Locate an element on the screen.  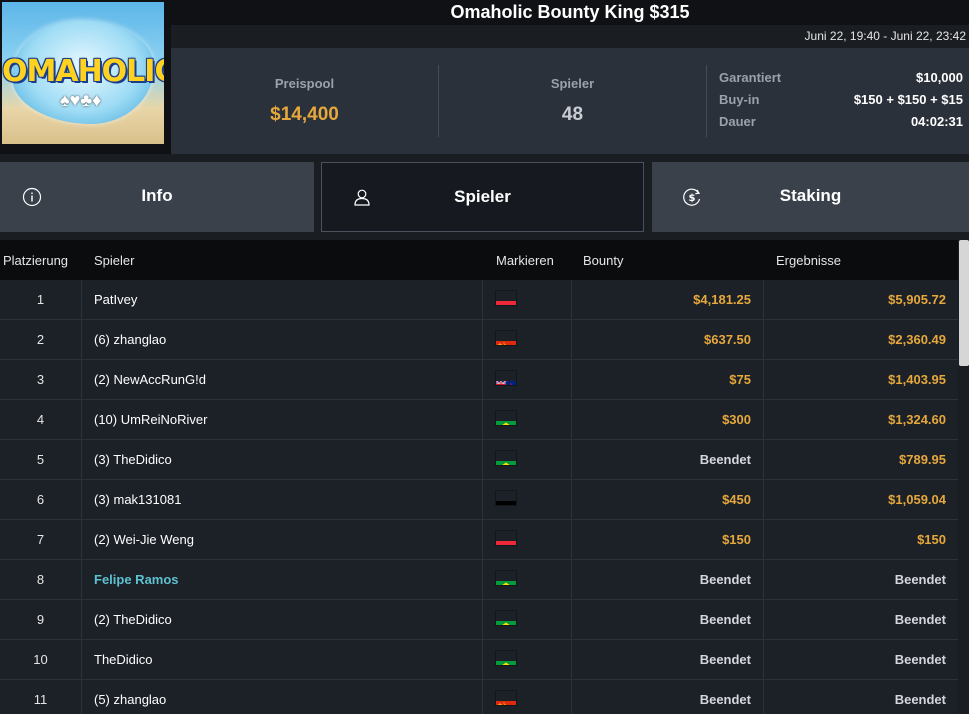
player-name: TheDidico is located at coordinates (282, 659).